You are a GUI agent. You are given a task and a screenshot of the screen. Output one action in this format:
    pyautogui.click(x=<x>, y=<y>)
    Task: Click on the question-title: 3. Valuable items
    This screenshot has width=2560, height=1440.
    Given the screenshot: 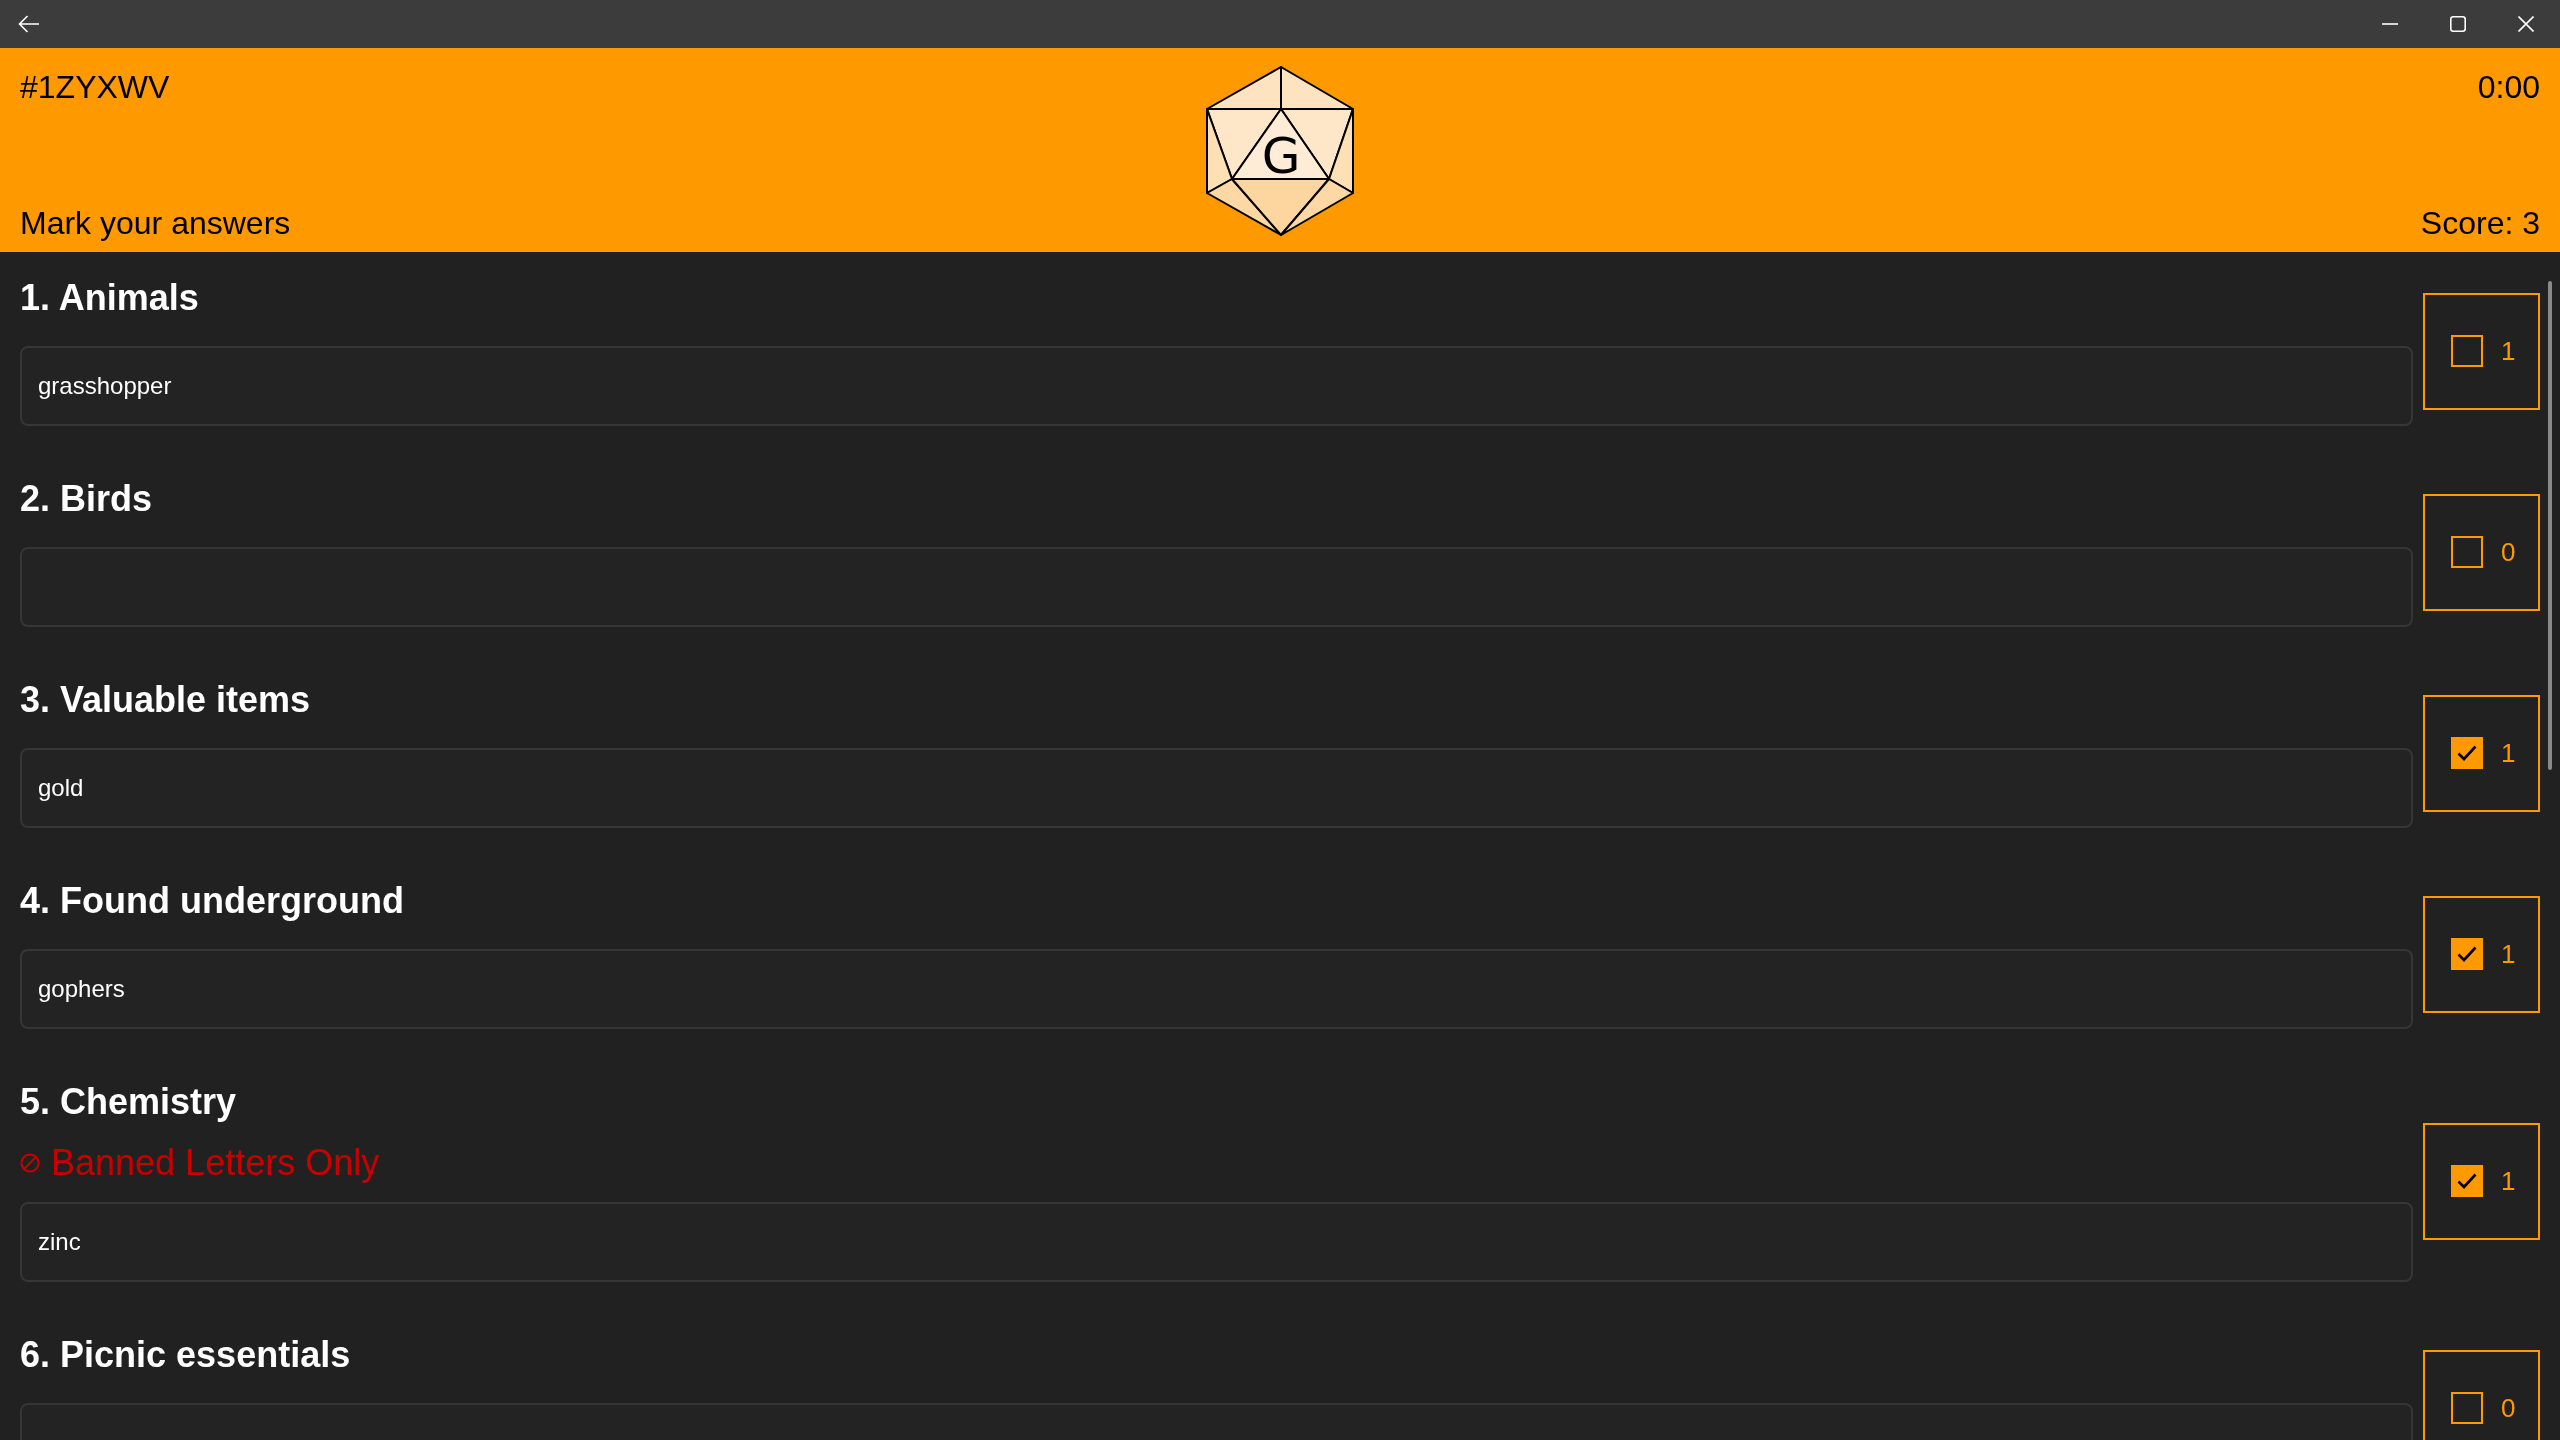 What is the action you would take?
    pyautogui.click(x=165, y=699)
    